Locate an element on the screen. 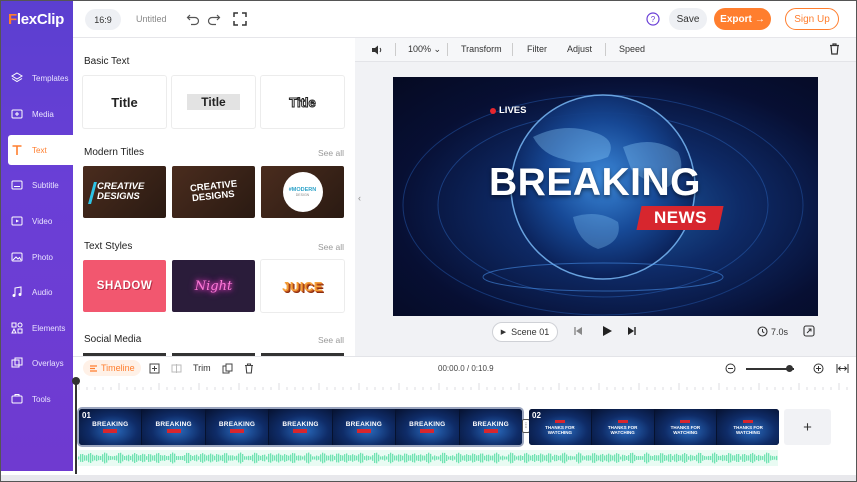  sidebar-item-video: Video is located at coordinates (37, 221).